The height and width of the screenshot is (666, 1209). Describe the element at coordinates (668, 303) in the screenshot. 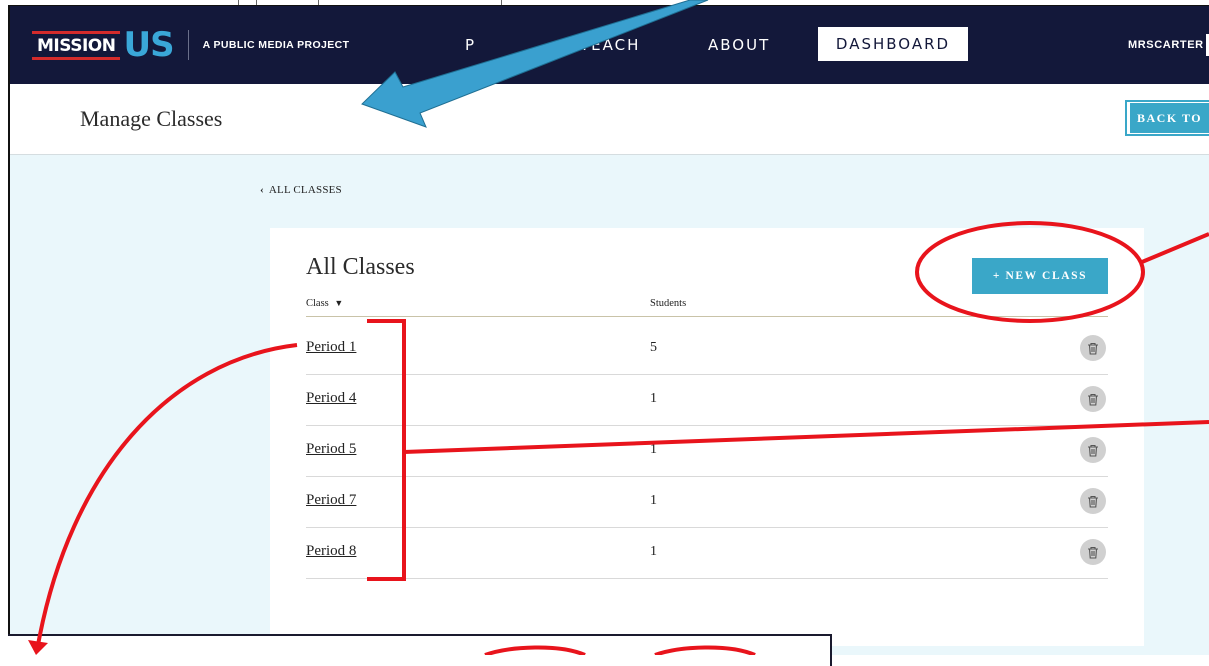

I see `column-header-students: Students` at that location.